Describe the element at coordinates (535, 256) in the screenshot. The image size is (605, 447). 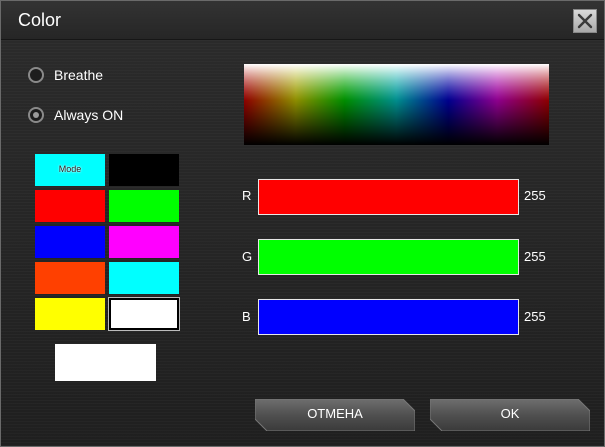
I see `channel-g-value: 255` at that location.